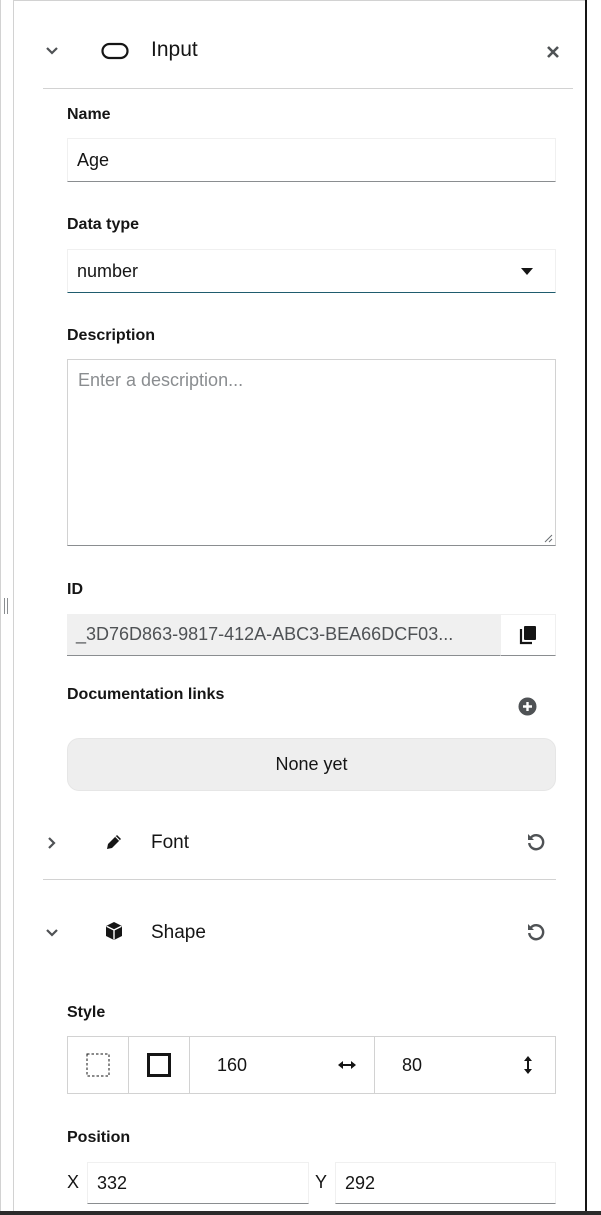 This screenshot has height=1215, width=601. What do you see at coordinates (170, 843) in the screenshot?
I see `font-section-title: Font` at bounding box center [170, 843].